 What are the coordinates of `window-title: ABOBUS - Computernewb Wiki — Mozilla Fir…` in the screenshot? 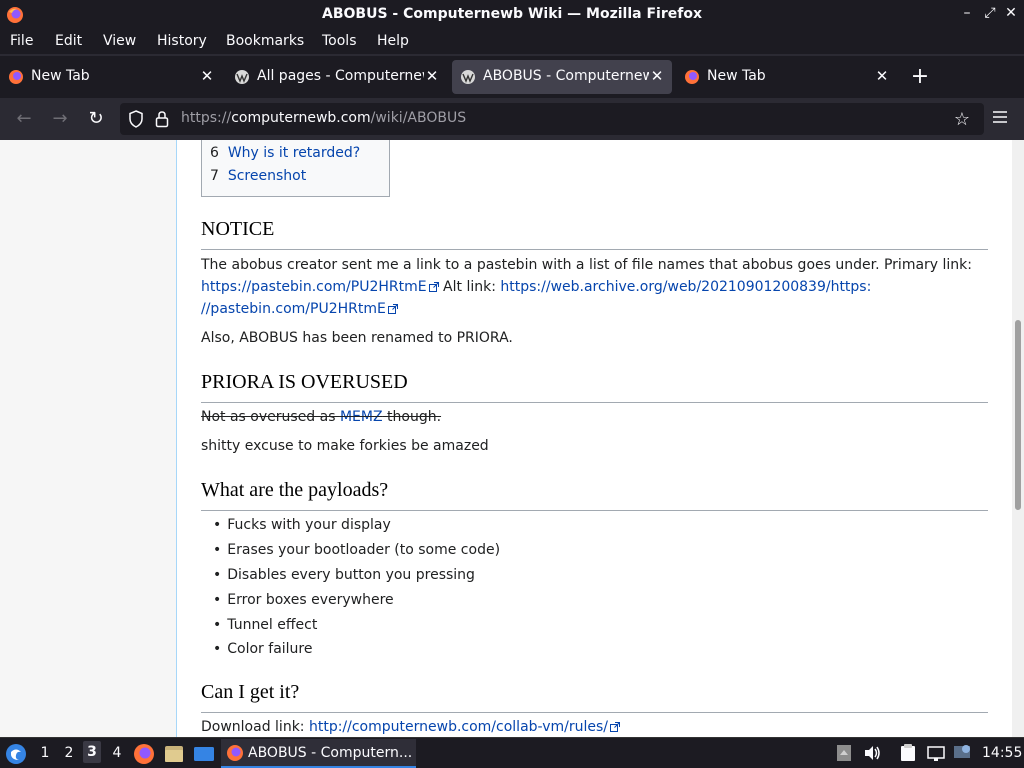 It's located at (512, 14).